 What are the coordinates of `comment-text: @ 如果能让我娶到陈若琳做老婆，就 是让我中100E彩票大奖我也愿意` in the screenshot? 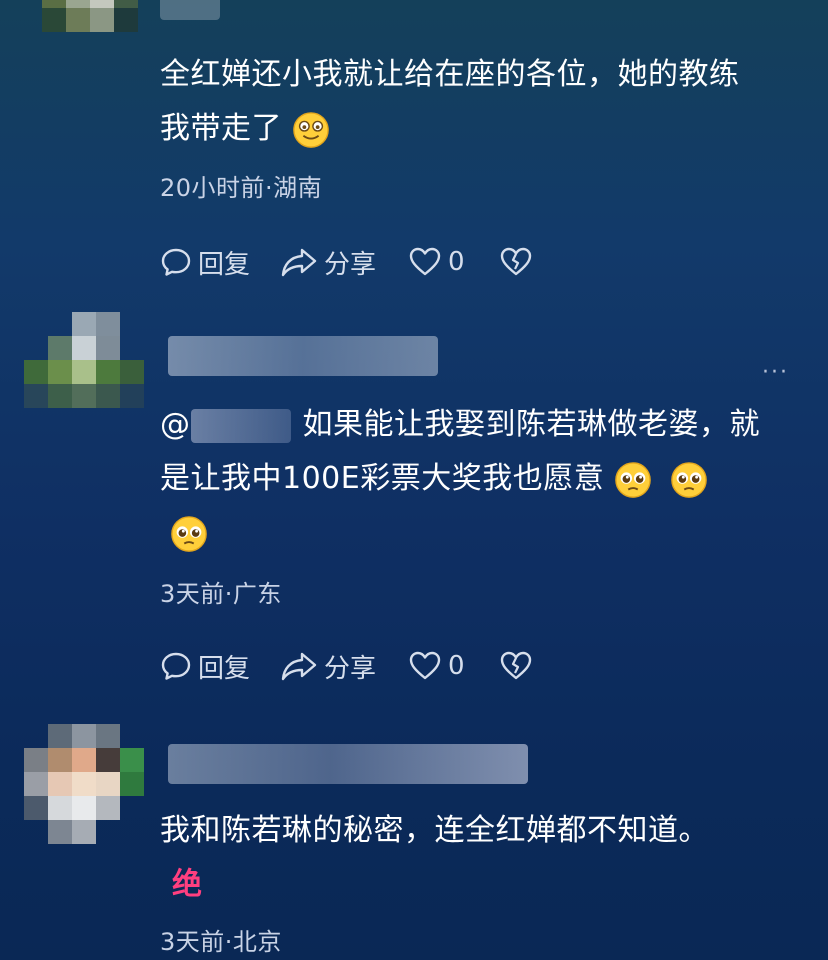 It's located at (480, 479).